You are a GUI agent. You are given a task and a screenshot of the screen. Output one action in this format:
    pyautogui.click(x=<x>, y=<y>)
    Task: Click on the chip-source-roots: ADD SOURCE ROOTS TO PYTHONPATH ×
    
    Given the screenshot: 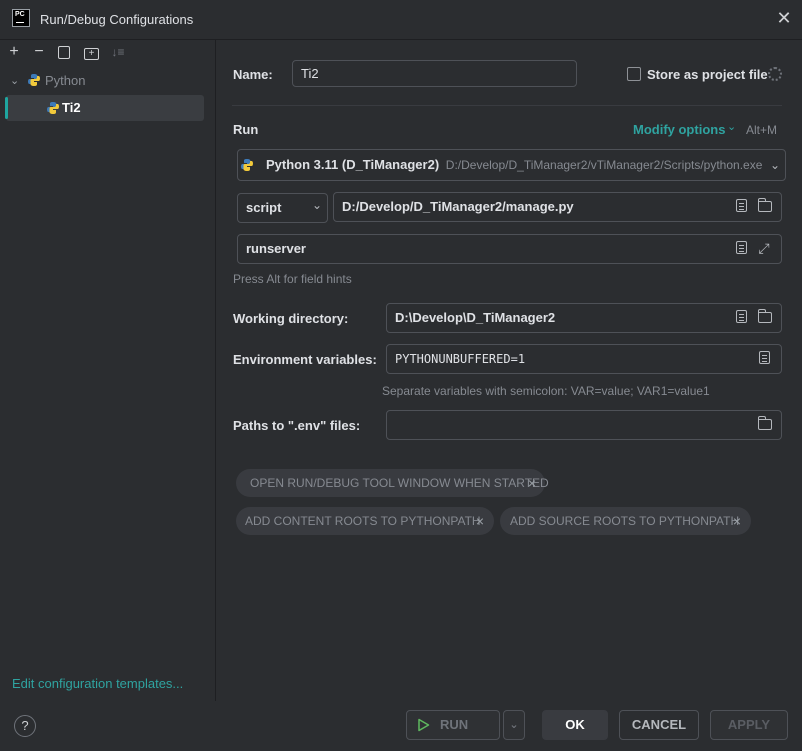 What is the action you would take?
    pyautogui.click(x=625, y=521)
    